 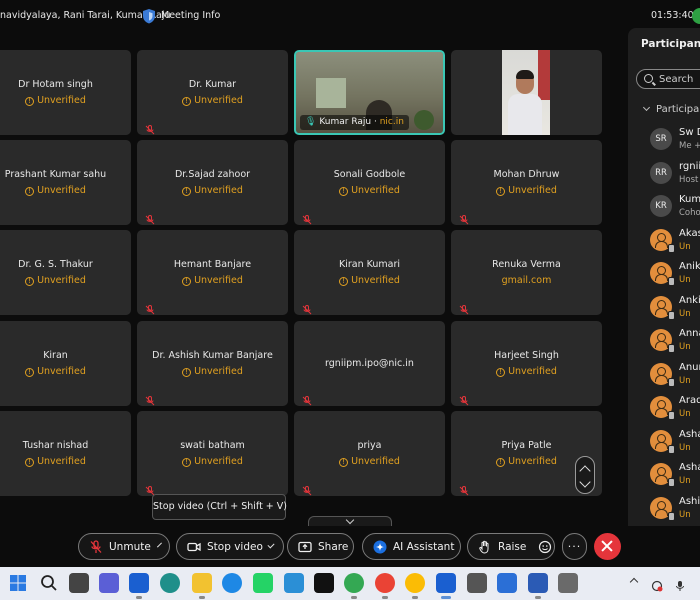 I want to click on photos-icon, so click(x=507, y=583).